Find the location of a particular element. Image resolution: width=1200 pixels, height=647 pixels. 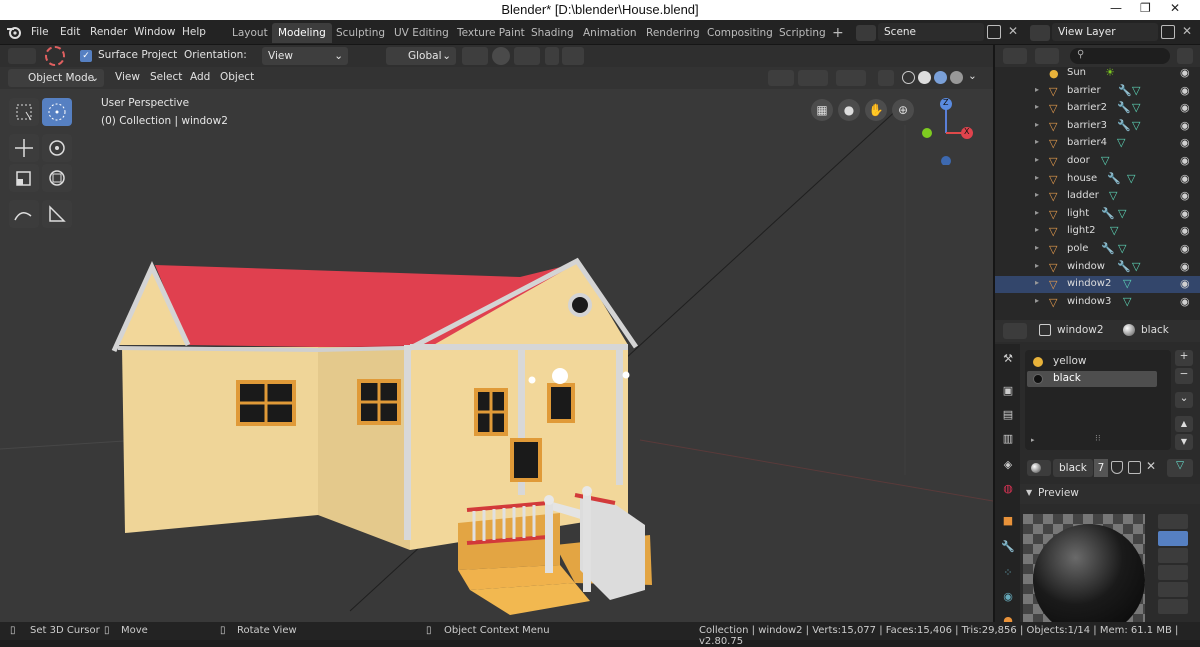

scene-selector-icon is located at coordinates (866, 33).